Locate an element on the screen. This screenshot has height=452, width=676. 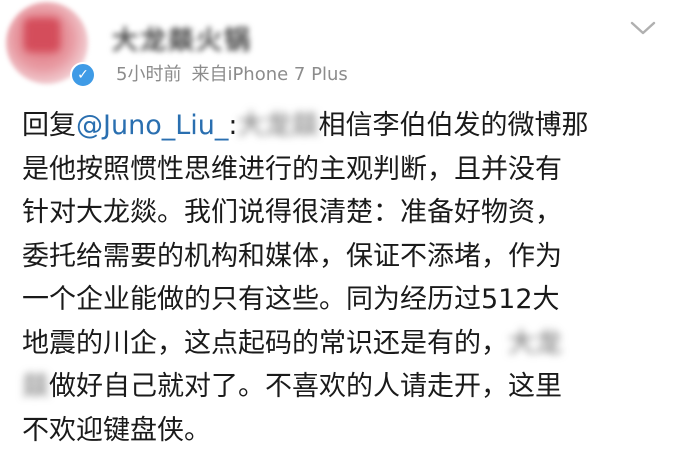
post-text: 地震的川企，这点起码的常识还是有的， is located at coordinates (265, 343).